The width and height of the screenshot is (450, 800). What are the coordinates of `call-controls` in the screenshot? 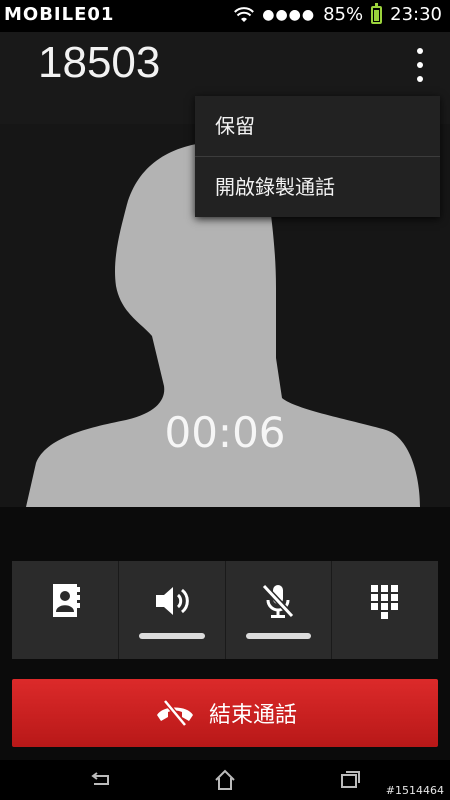 It's located at (225, 610).